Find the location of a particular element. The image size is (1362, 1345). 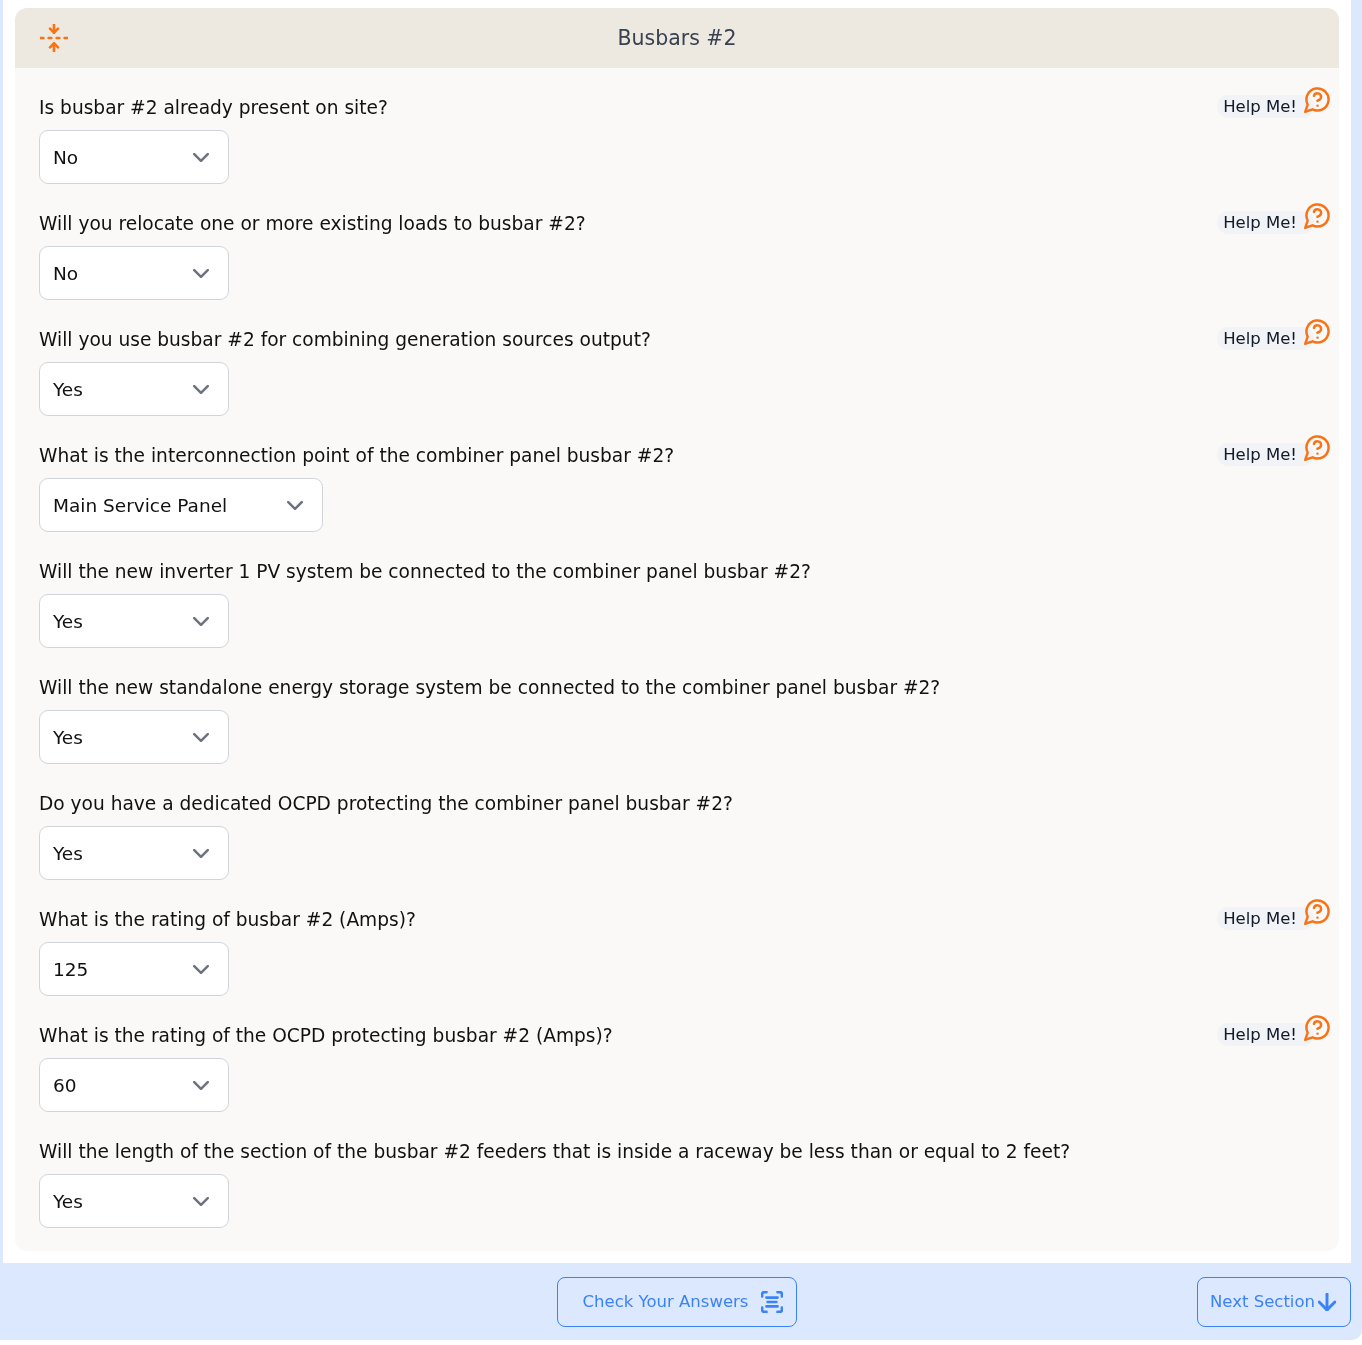

question-label: Will the new standalone energy storage system be connected to the combiner panel busbar #2? is located at coordinates (490, 688).